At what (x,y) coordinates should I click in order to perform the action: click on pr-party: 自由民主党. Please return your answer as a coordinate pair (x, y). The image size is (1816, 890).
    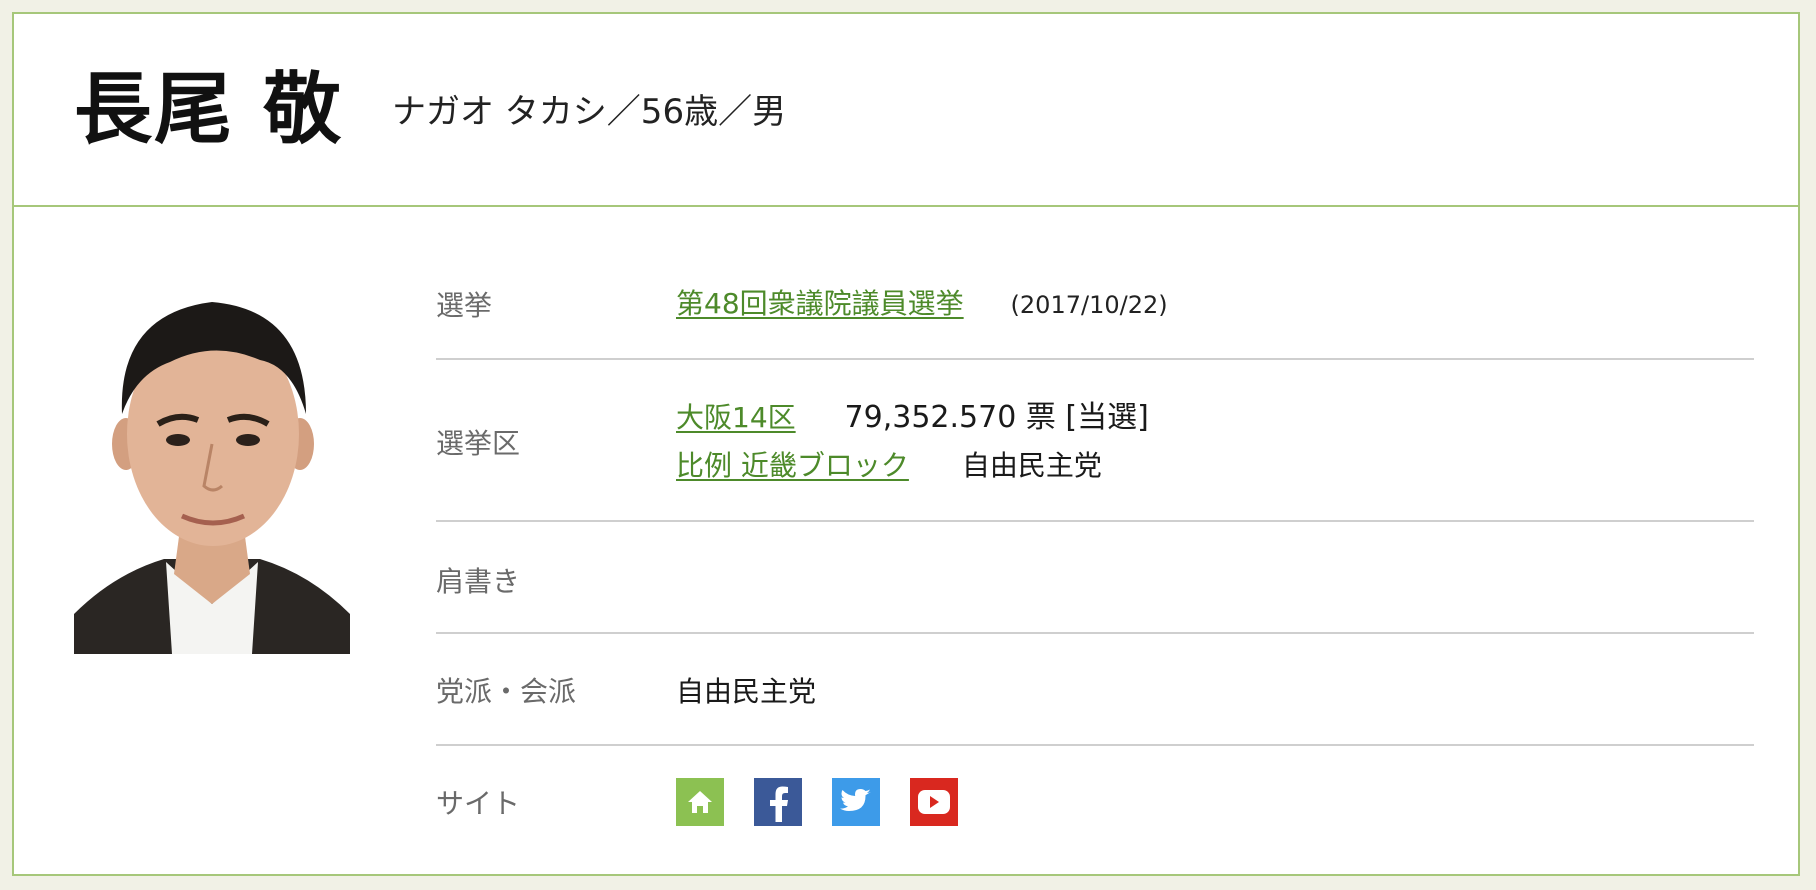
    Looking at the image, I should click on (1031, 465).